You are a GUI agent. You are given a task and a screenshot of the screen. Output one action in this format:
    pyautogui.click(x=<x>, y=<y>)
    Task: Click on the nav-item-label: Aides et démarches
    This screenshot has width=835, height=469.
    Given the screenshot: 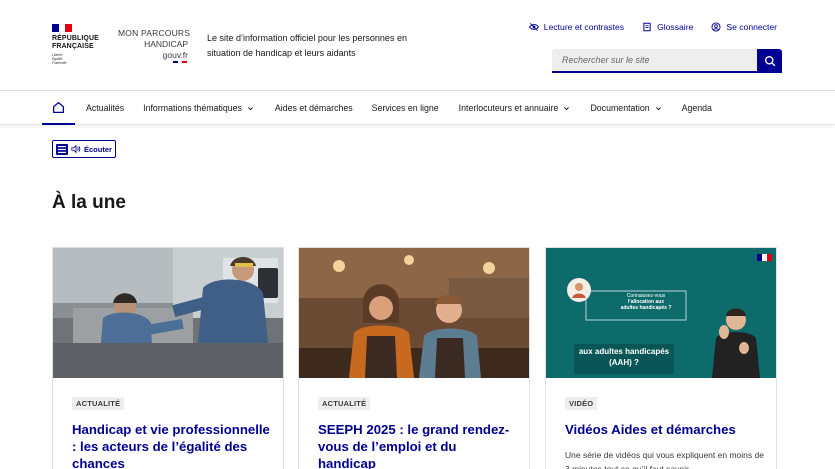 What is the action you would take?
    pyautogui.click(x=313, y=108)
    